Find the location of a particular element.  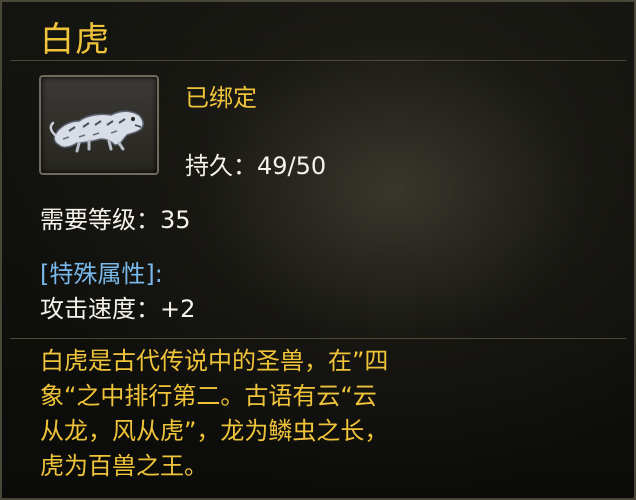

description-line: 象“之中排行第二。古语有云“云 is located at coordinates (208, 396).